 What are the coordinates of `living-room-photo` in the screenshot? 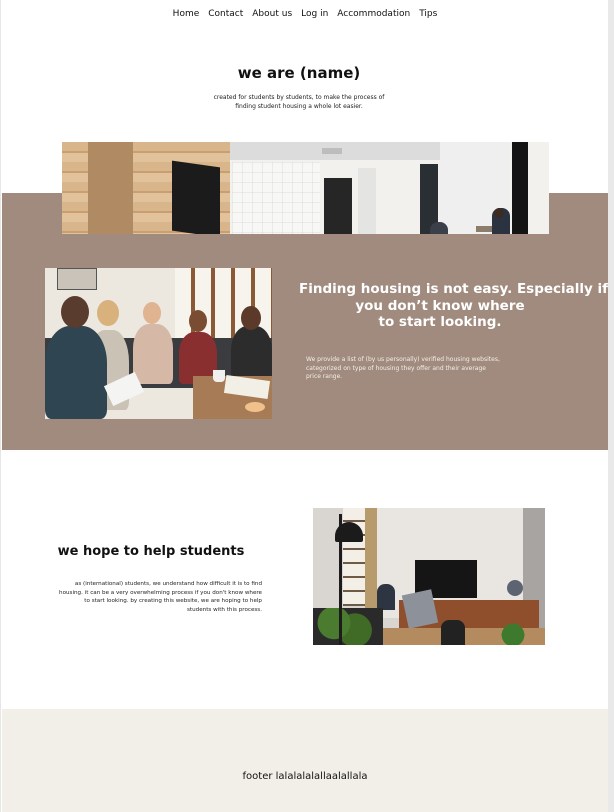 It's located at (429, 576).